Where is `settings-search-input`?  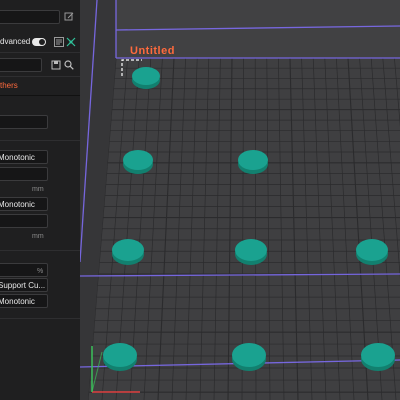
settings-search-input is located at coordinates (21, 65).